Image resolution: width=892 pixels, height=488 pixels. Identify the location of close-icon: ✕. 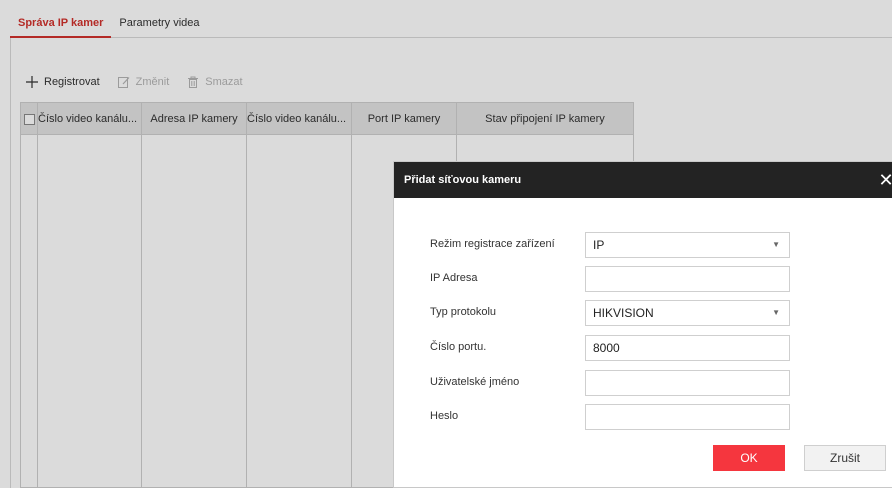
(884, 180).